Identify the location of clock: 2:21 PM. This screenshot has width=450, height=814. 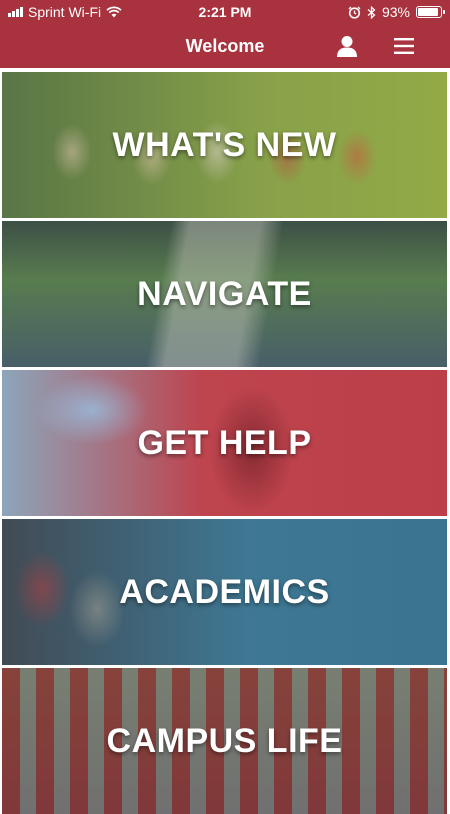
(225, 12).